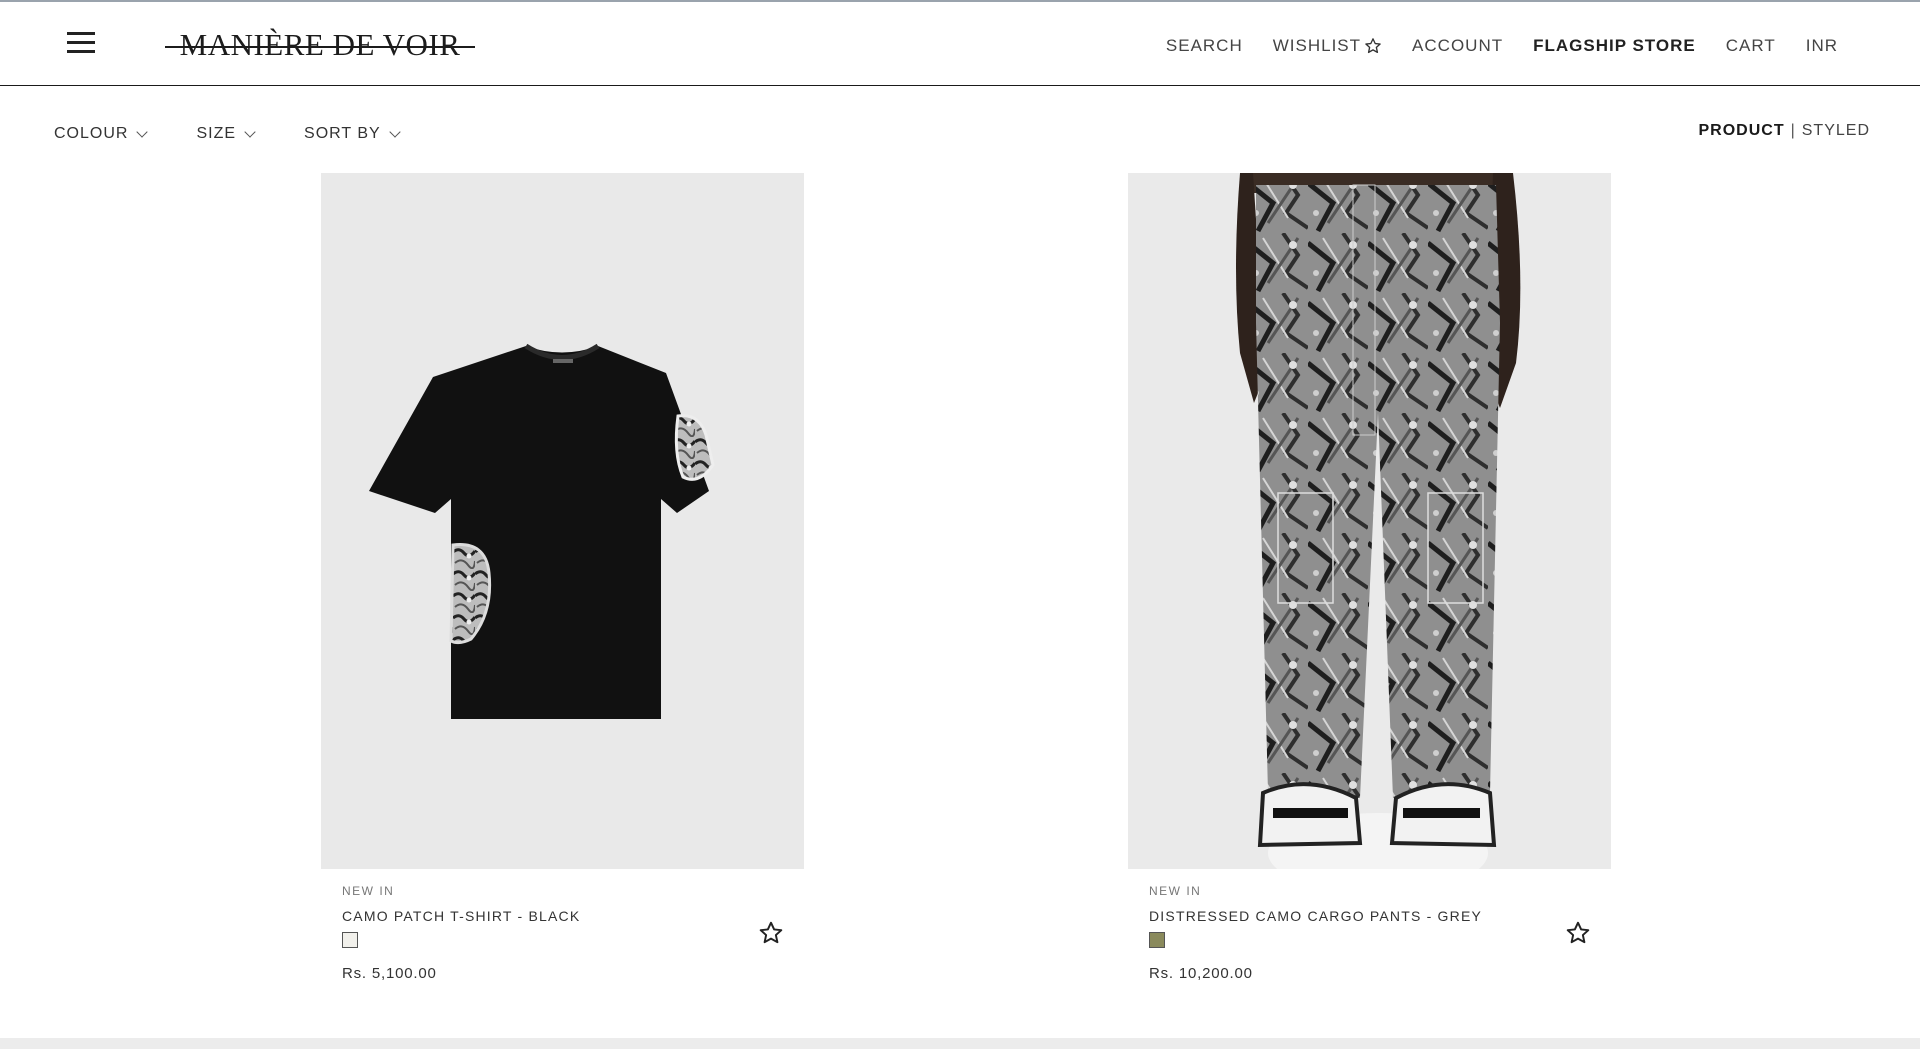  What do you see at coordinates (573, 916) in the screenshot?
I see `product-name: CAMO PATCH T-SHIRT - BLACK` at bounding box center [573, 916].